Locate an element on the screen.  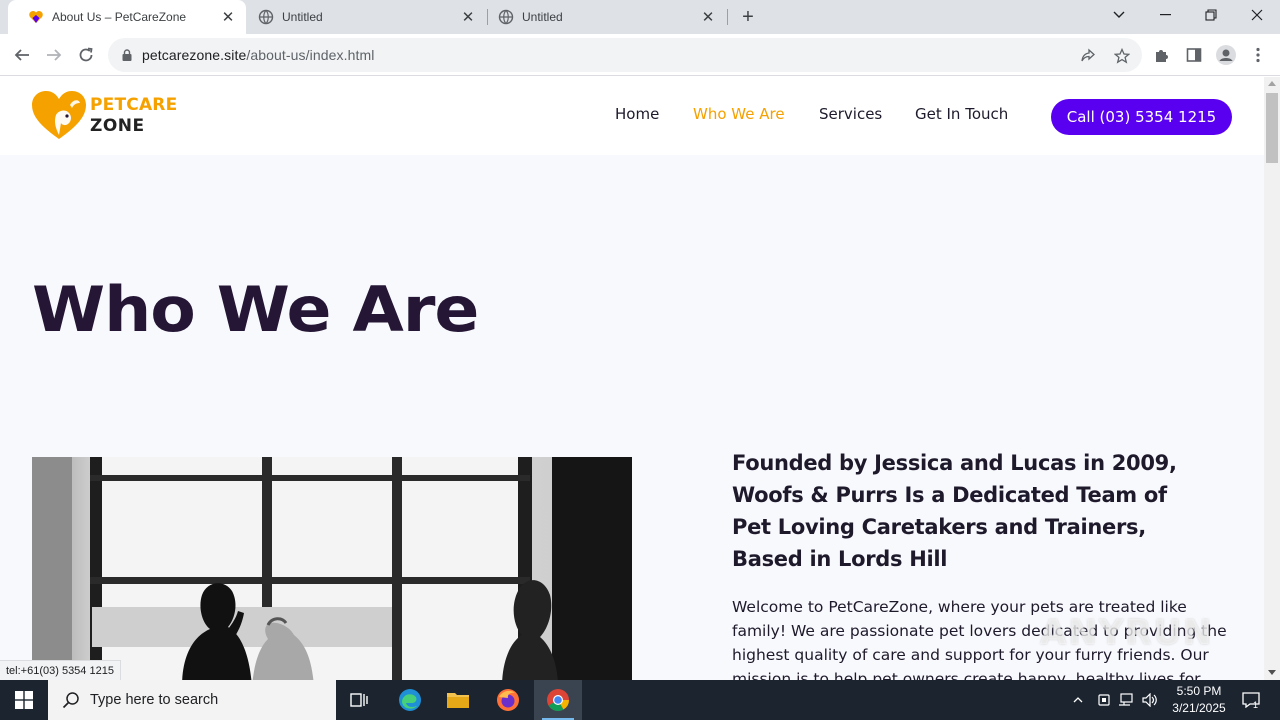
page-scrollbar is located at coordinates (1272, 378).